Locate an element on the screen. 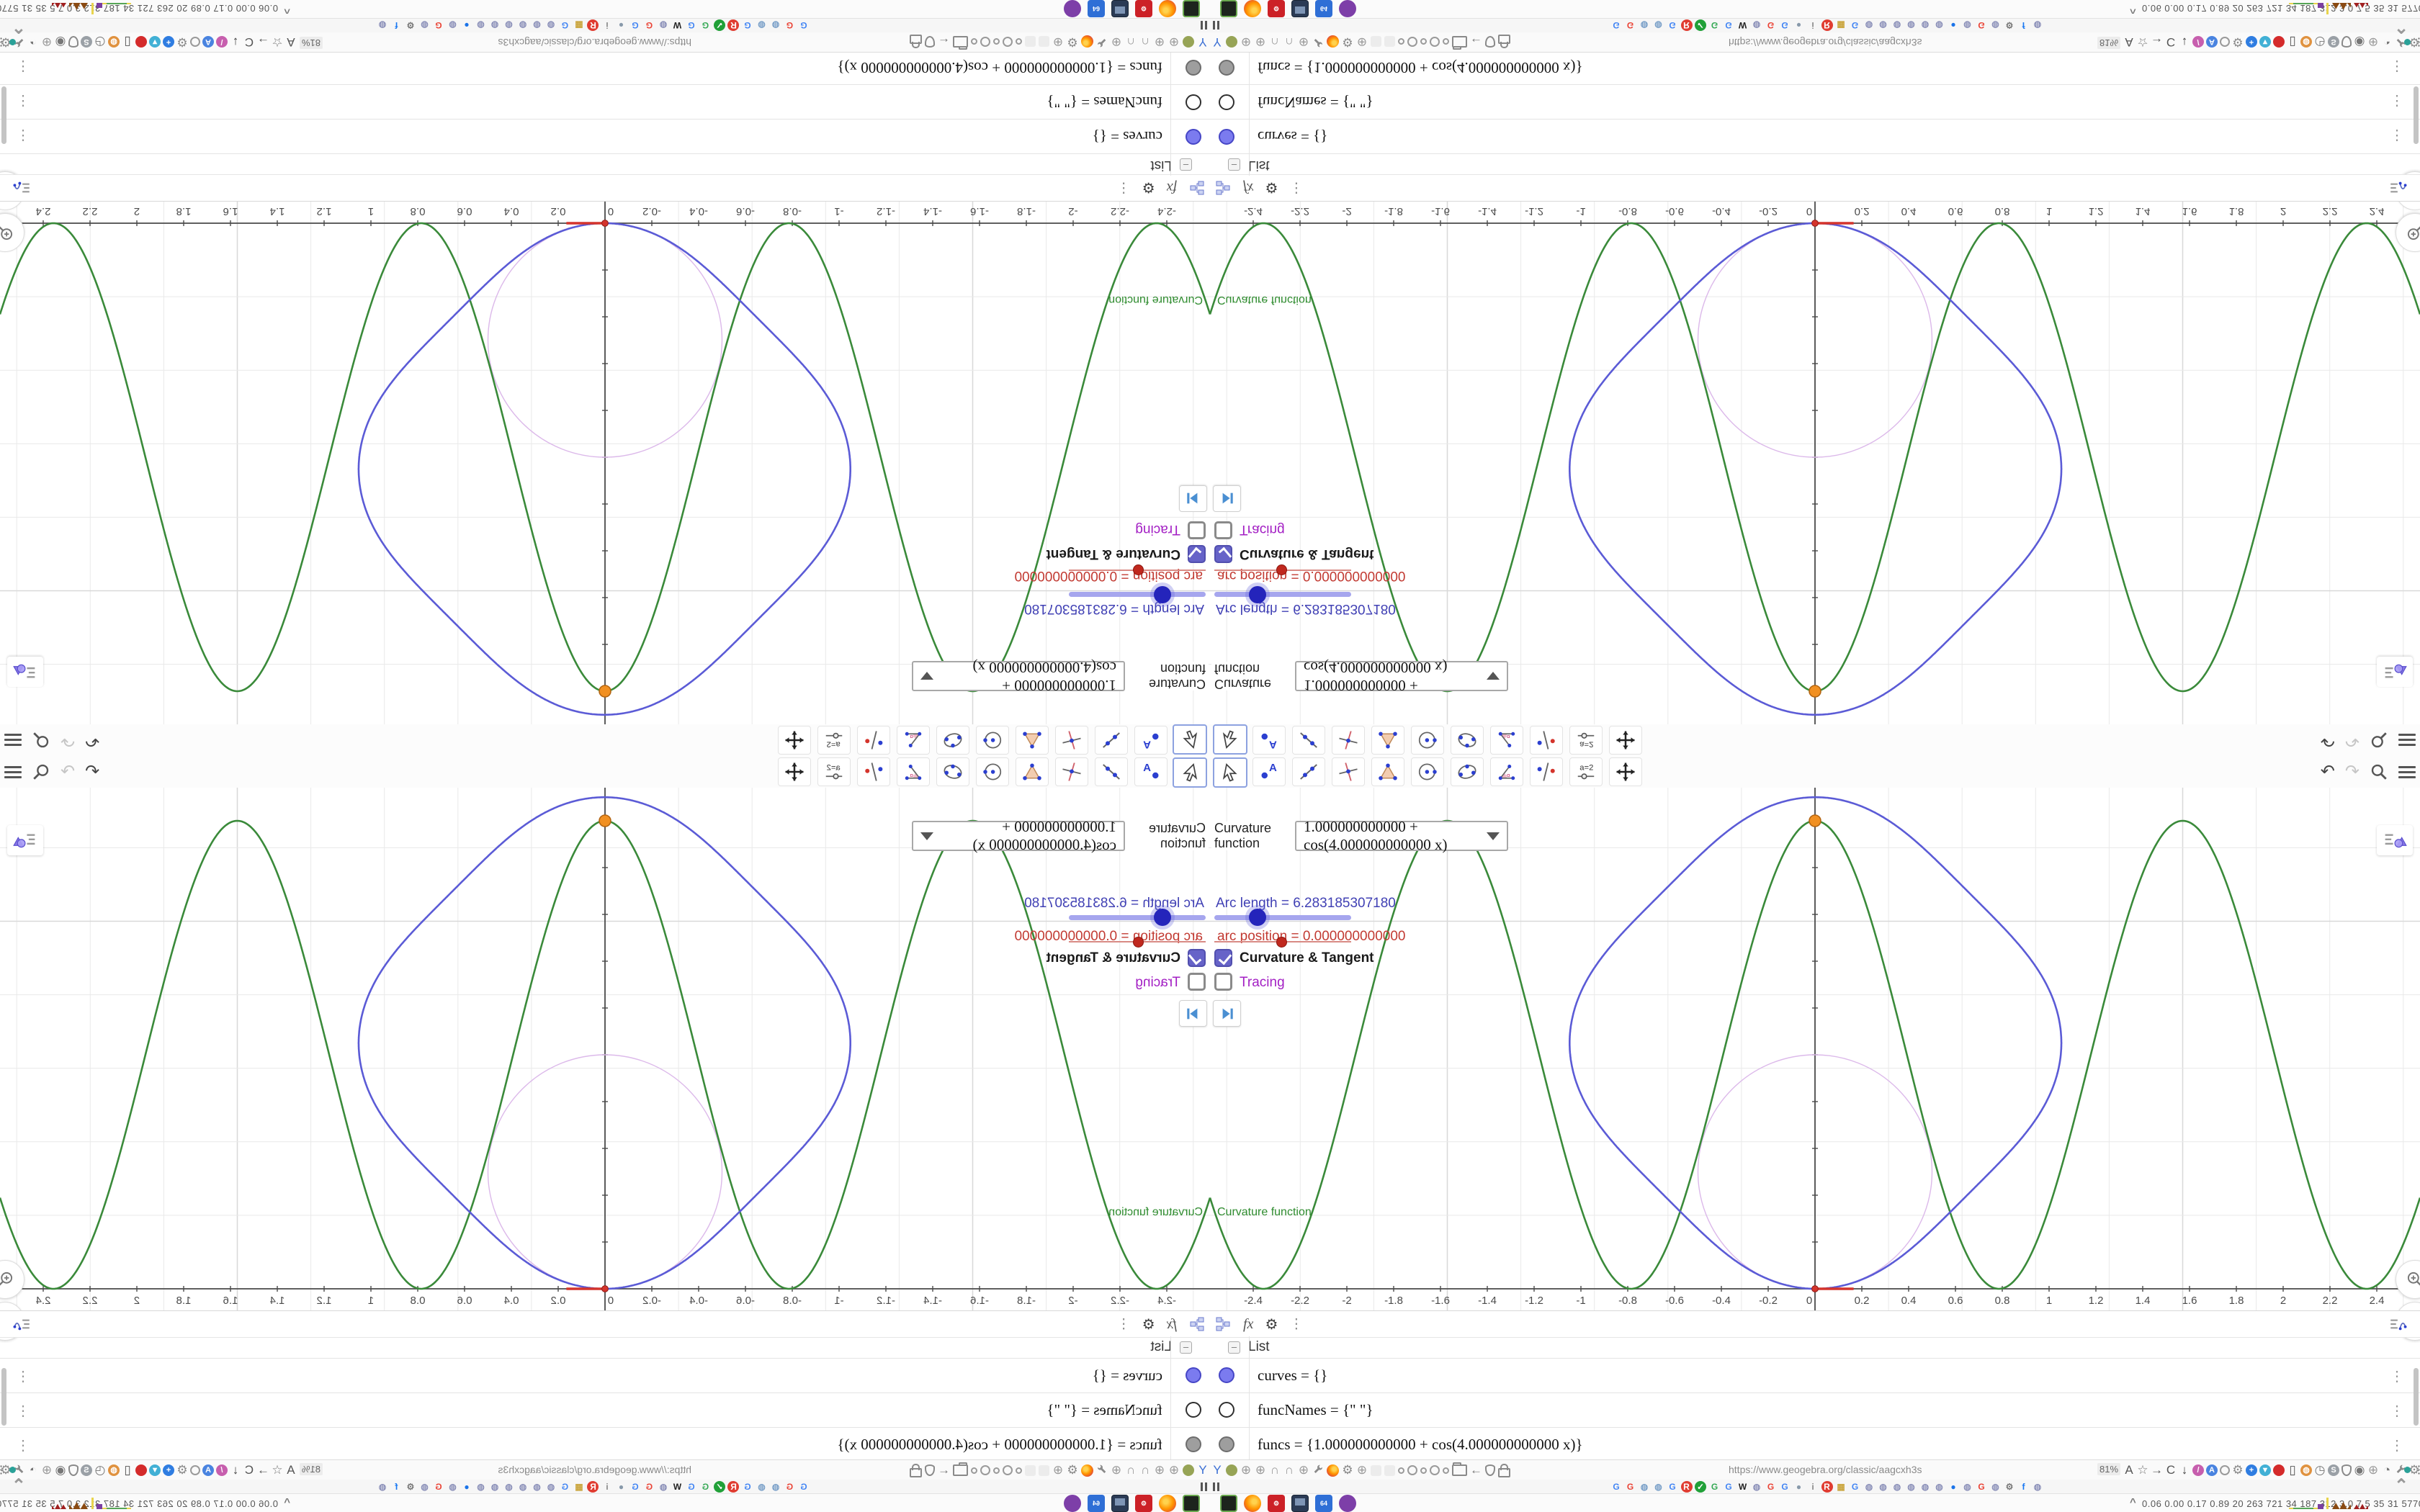 This screenshot has height=1512, width=2420. ghost-icon is located at coordinates (1376, 42).